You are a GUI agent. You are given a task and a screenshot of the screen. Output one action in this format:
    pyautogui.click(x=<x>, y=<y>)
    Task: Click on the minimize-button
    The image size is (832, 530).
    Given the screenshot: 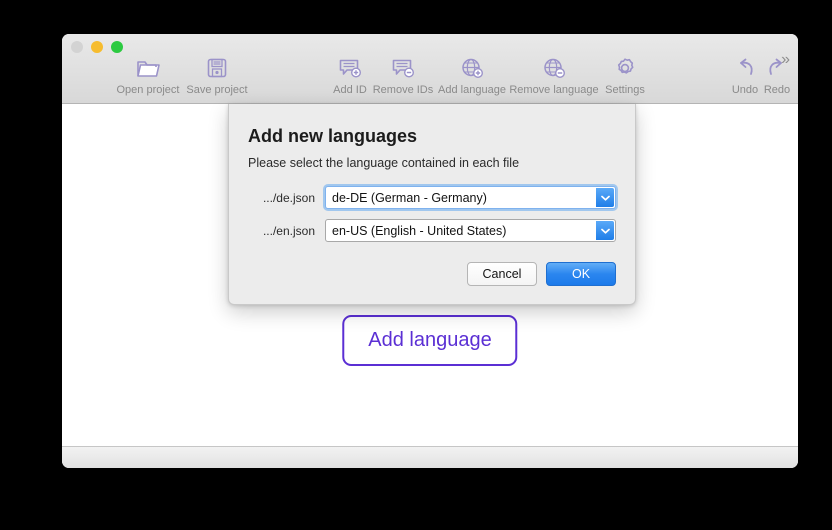 What is the action you would take?
    pyautogui.click(x=97, y=47)
    